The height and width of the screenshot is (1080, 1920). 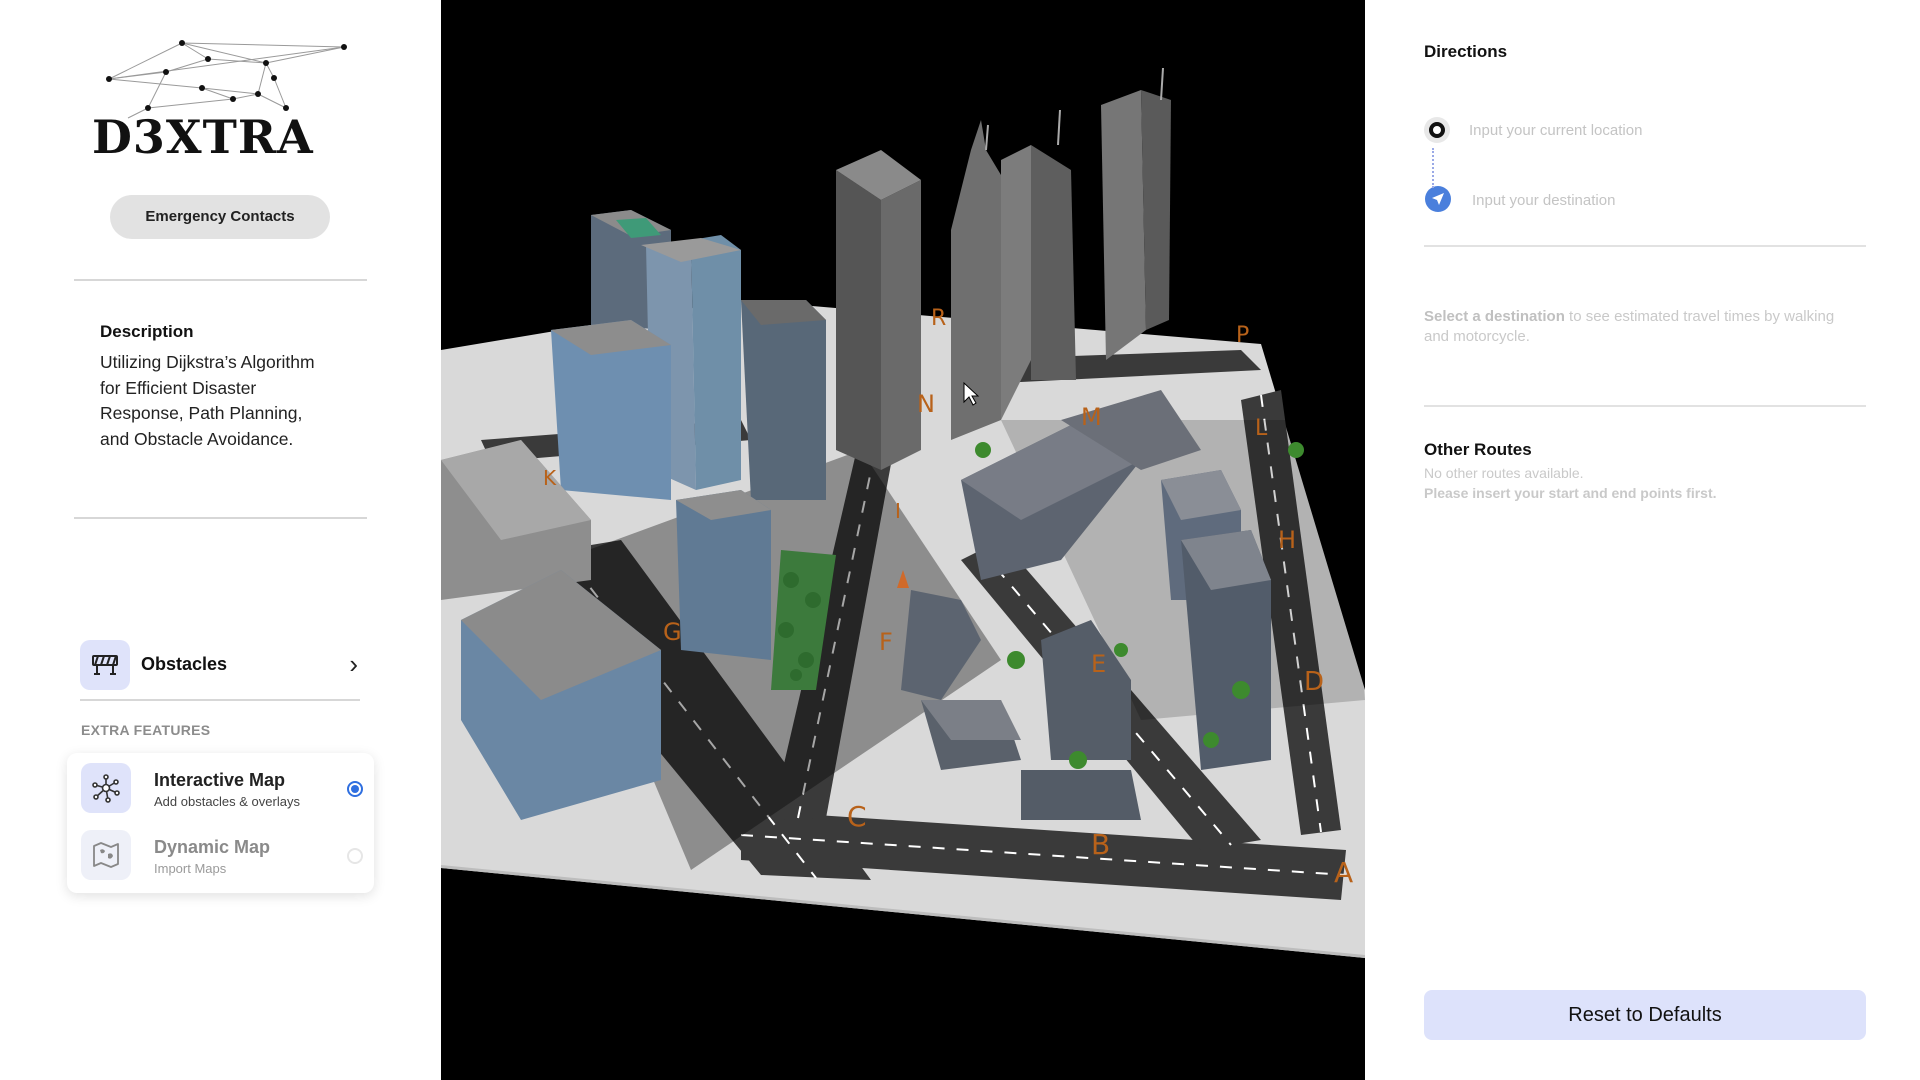 I want to click on dynamic-map-subtitle: Import Maps, so click(x=190, y=868).